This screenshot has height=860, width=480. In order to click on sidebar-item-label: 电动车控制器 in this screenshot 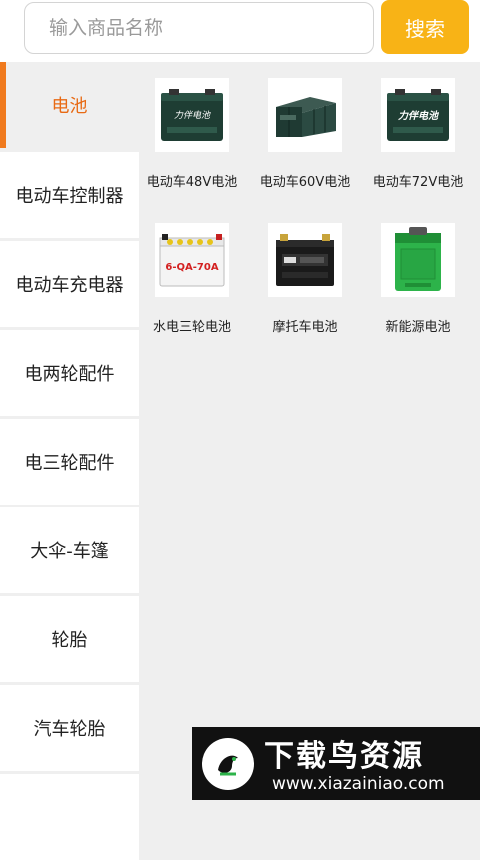, I will do `click(69, 196)`.